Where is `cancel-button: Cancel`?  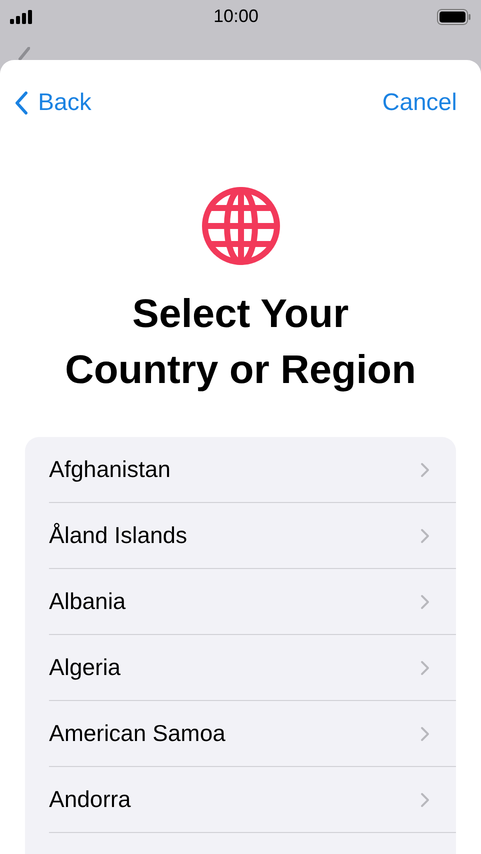
cancel-button: Cancel is located at coordinates (424, 103).